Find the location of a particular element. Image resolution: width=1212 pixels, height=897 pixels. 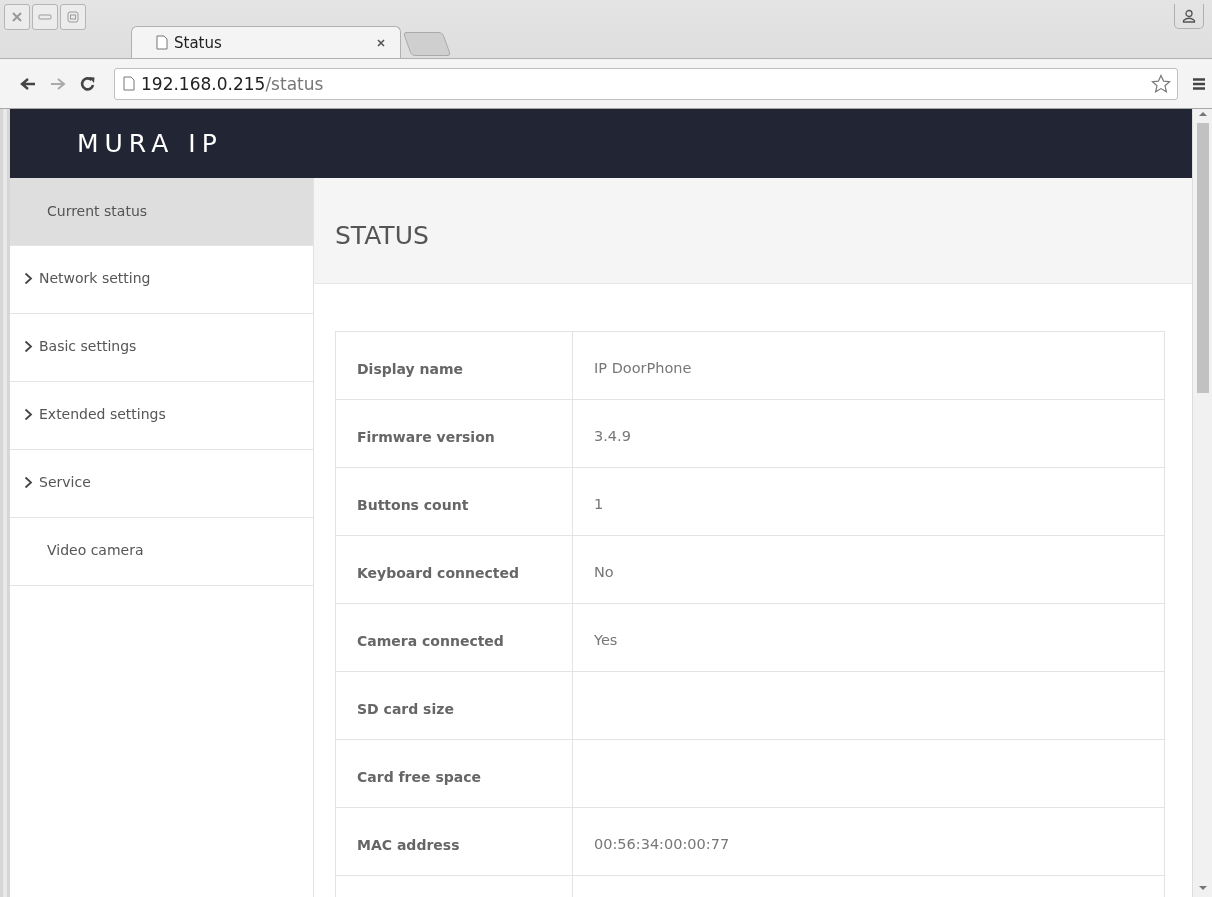

field-value: Yes is located at coordinates (868, 637).